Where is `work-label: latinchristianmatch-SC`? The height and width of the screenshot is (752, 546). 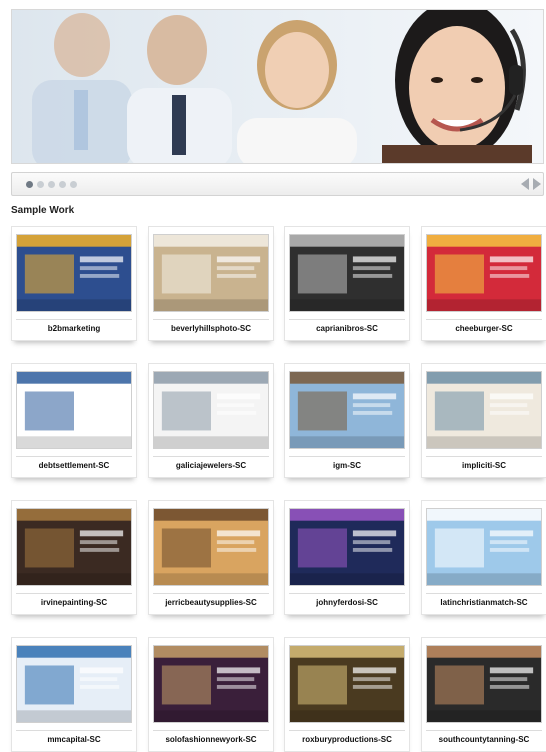 work-label: latinchristianmatch-SC is located at coordinates (484, 602).